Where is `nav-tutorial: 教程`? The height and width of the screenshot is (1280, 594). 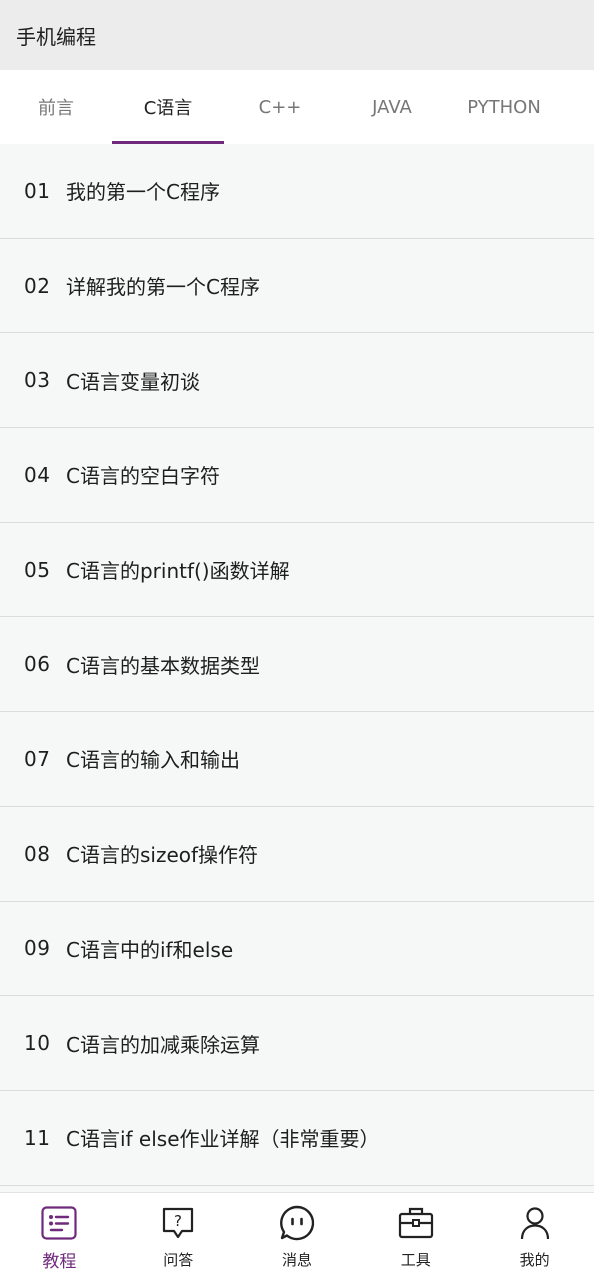 nav-tutorial: 教程 is located at coordinates (59, 1236).